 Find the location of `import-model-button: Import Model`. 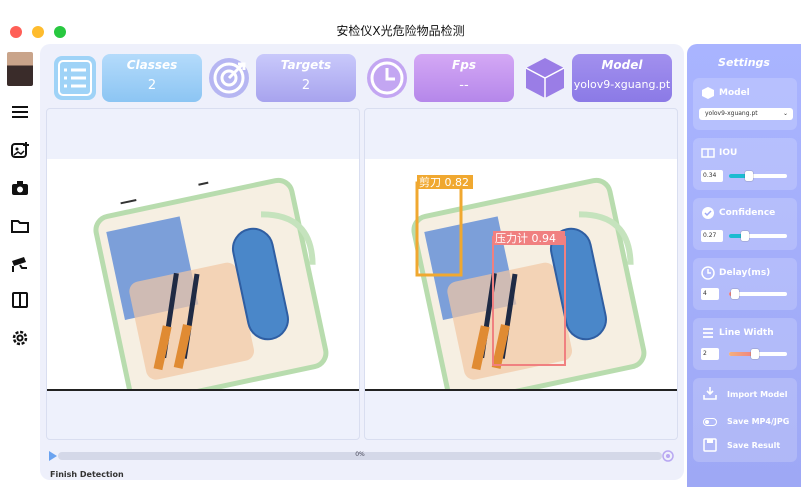

import-model-button: Import Model is located at coordinates (757, 394).